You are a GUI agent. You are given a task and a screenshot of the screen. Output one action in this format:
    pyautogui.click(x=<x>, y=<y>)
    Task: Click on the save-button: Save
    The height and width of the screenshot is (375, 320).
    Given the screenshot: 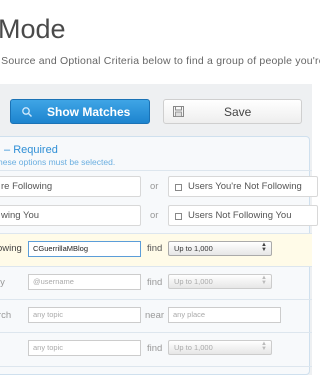 What is the action you would take?
    pyautogui.click(x=232, y=111)
    